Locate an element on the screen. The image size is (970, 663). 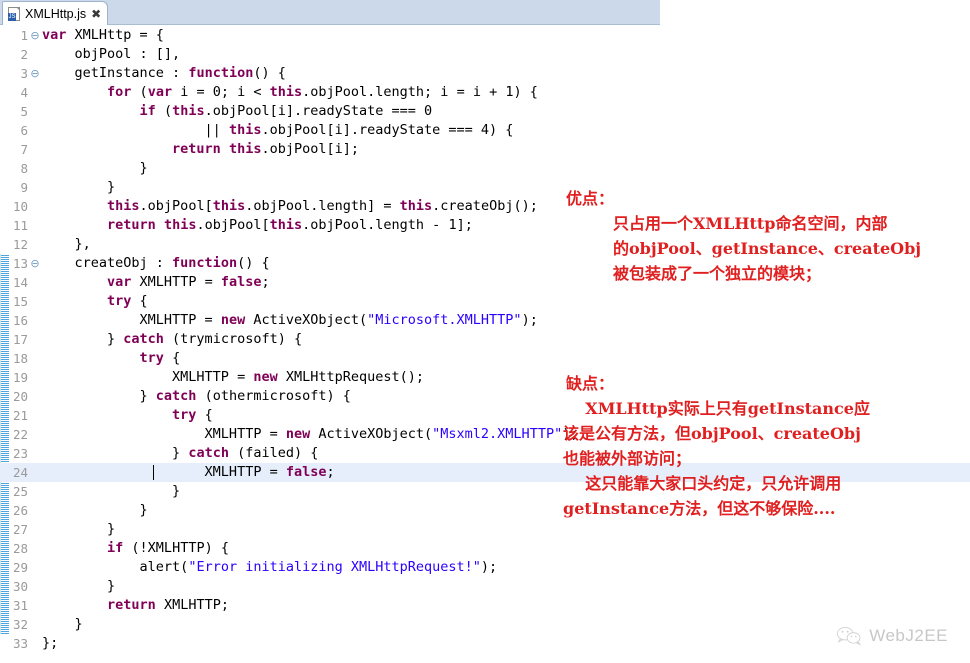
code-text: XMLHTTP = false; is located at coordinates (188, 472).